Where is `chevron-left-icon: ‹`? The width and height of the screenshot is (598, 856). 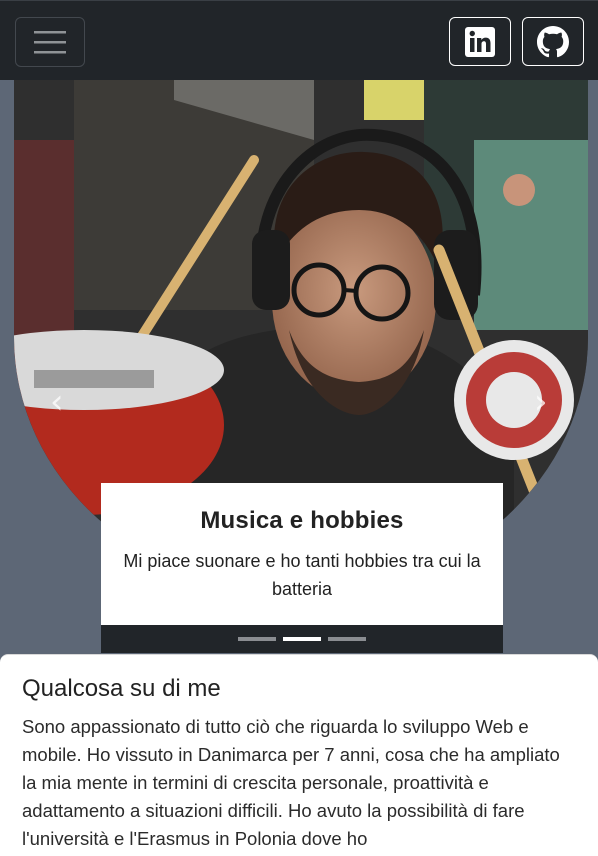 chevron-left-icon: ‹ is located at coordinates (57, 402).